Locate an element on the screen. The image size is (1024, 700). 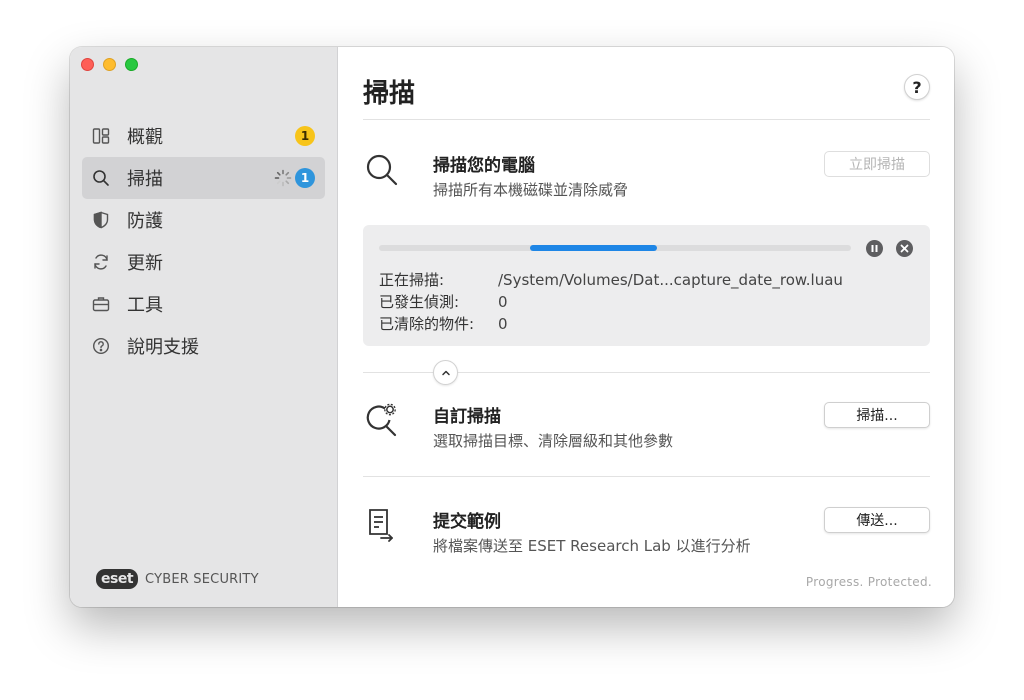
sidebar-item-label: 更新 is located at coordinates (145, 263).